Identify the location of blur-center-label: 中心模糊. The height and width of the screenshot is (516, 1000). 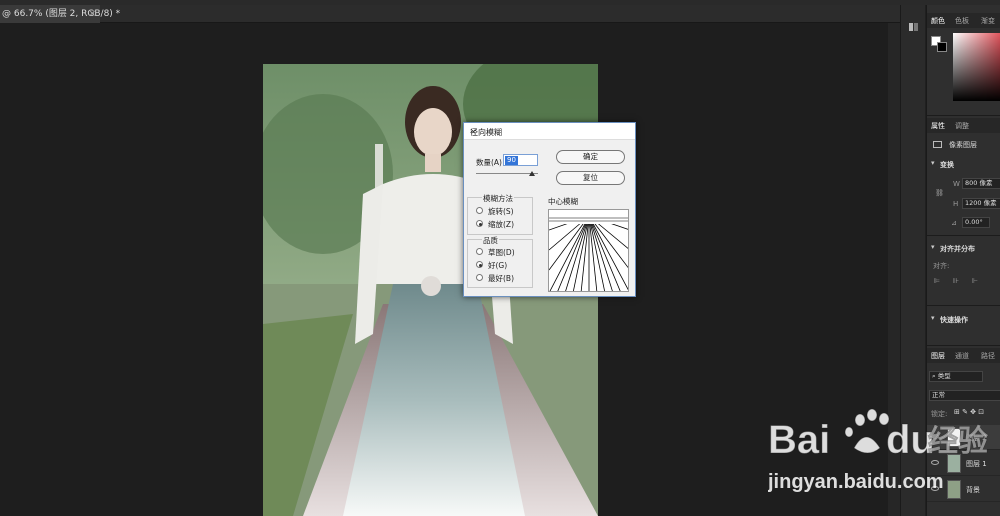
(563, 201).